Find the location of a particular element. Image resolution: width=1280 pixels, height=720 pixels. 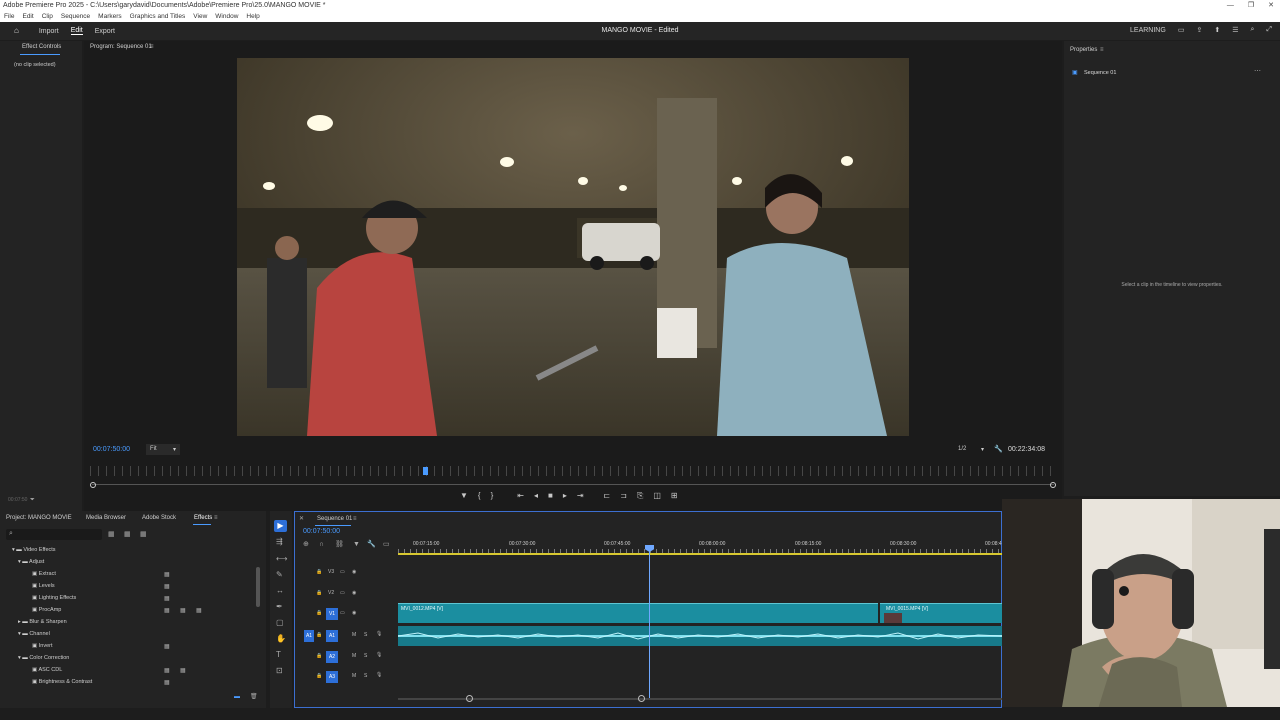

tree-item-procamp: ▣ ProcAmp is located at coordinates (46, 610).